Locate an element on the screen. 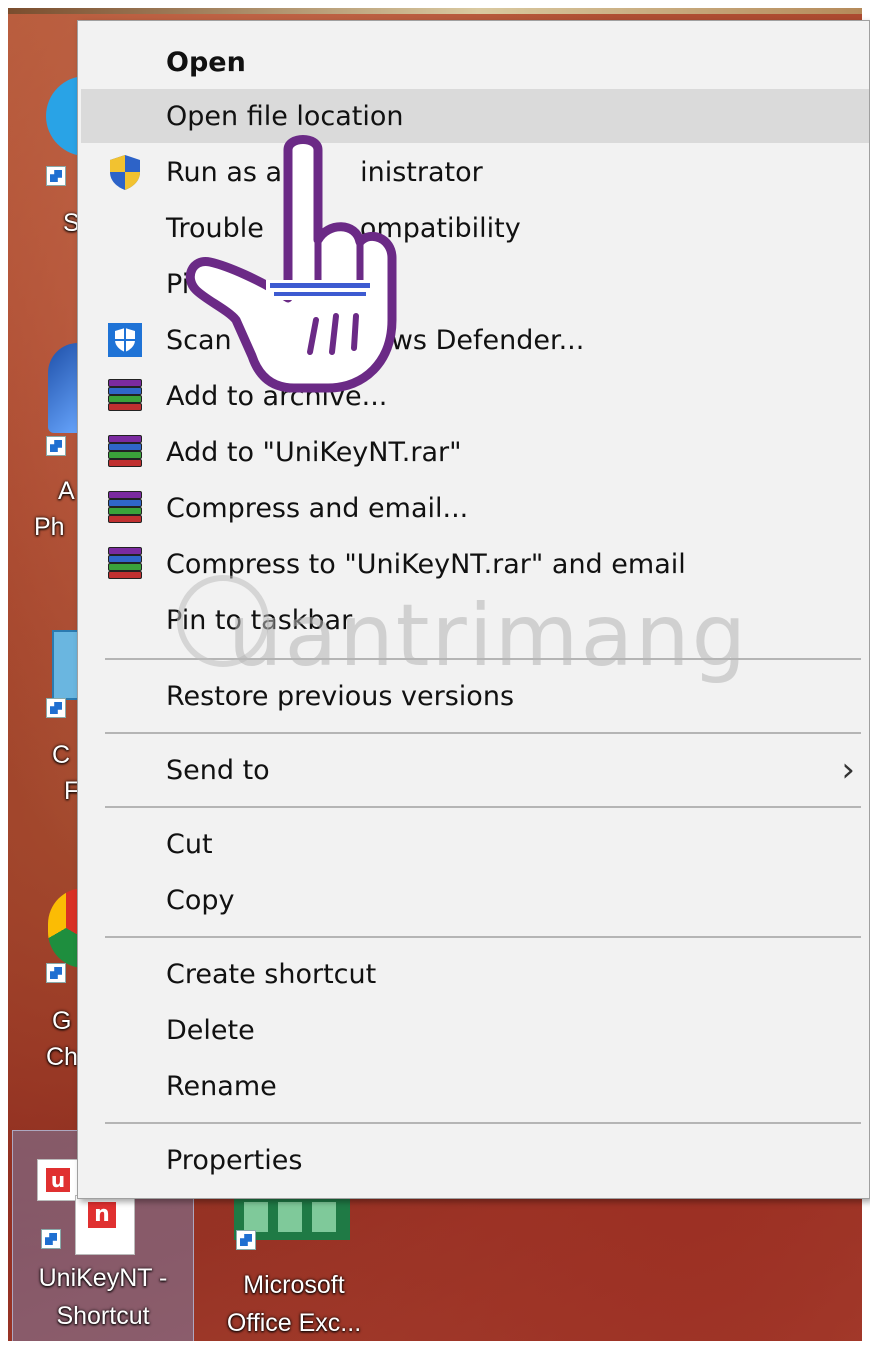  menu-item-label: Run as a inistrator is located at coordinates (324, 172).